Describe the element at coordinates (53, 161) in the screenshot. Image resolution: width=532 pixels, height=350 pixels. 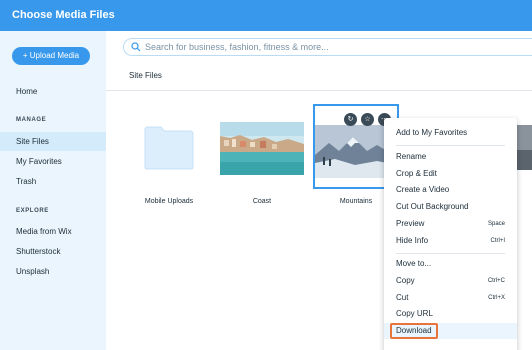
I see `sidebar-item-my-favorites: My Favorites` at that location.